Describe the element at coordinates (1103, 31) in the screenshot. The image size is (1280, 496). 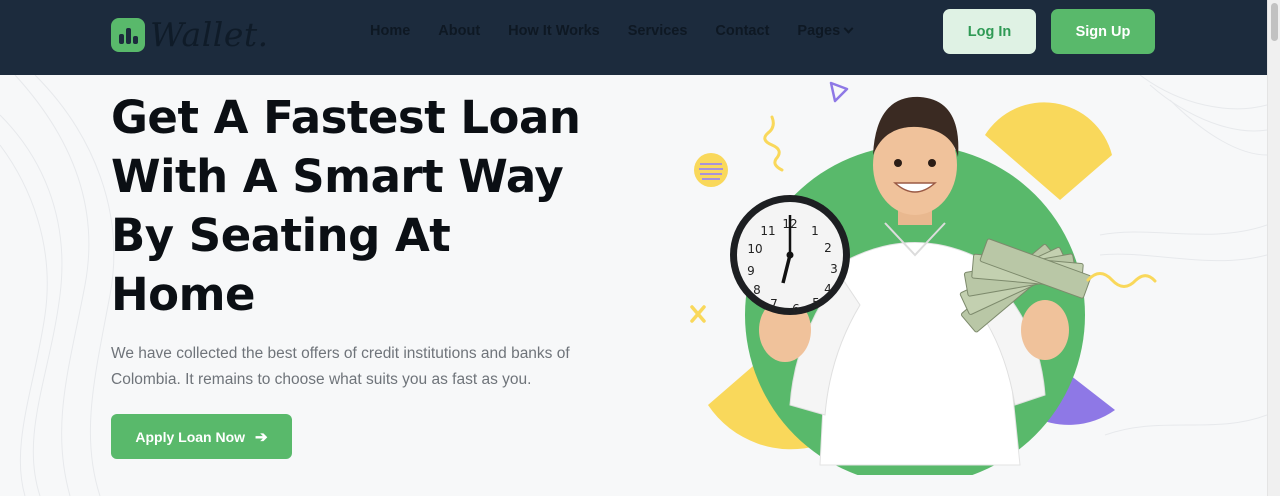
I see `signup-button: Sign Up` at that location.